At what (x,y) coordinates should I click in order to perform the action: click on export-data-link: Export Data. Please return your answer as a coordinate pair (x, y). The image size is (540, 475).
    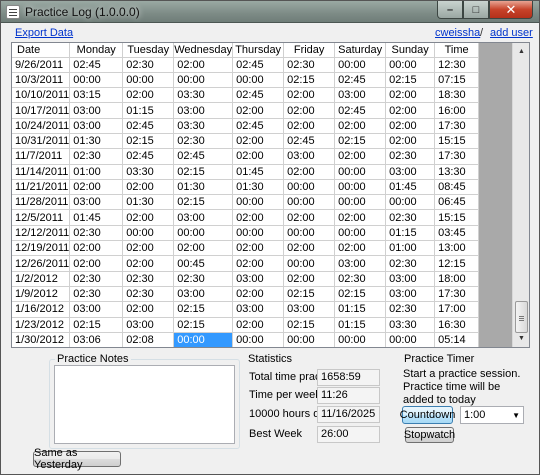
    Looking at the image, I should click on (44, 33).